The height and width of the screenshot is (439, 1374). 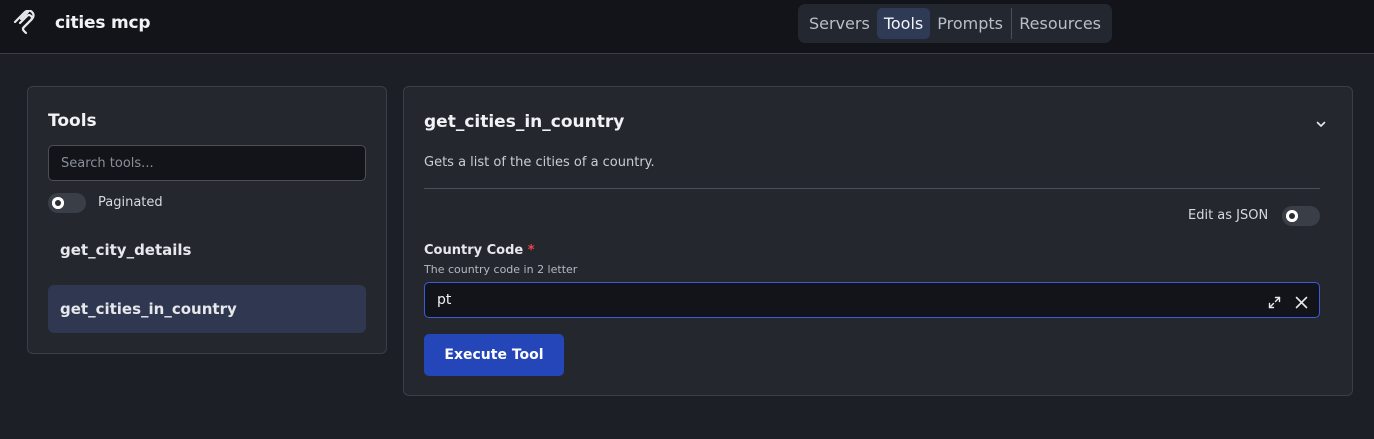 I want to click on expand-icon, so click(x=1274, y=301).